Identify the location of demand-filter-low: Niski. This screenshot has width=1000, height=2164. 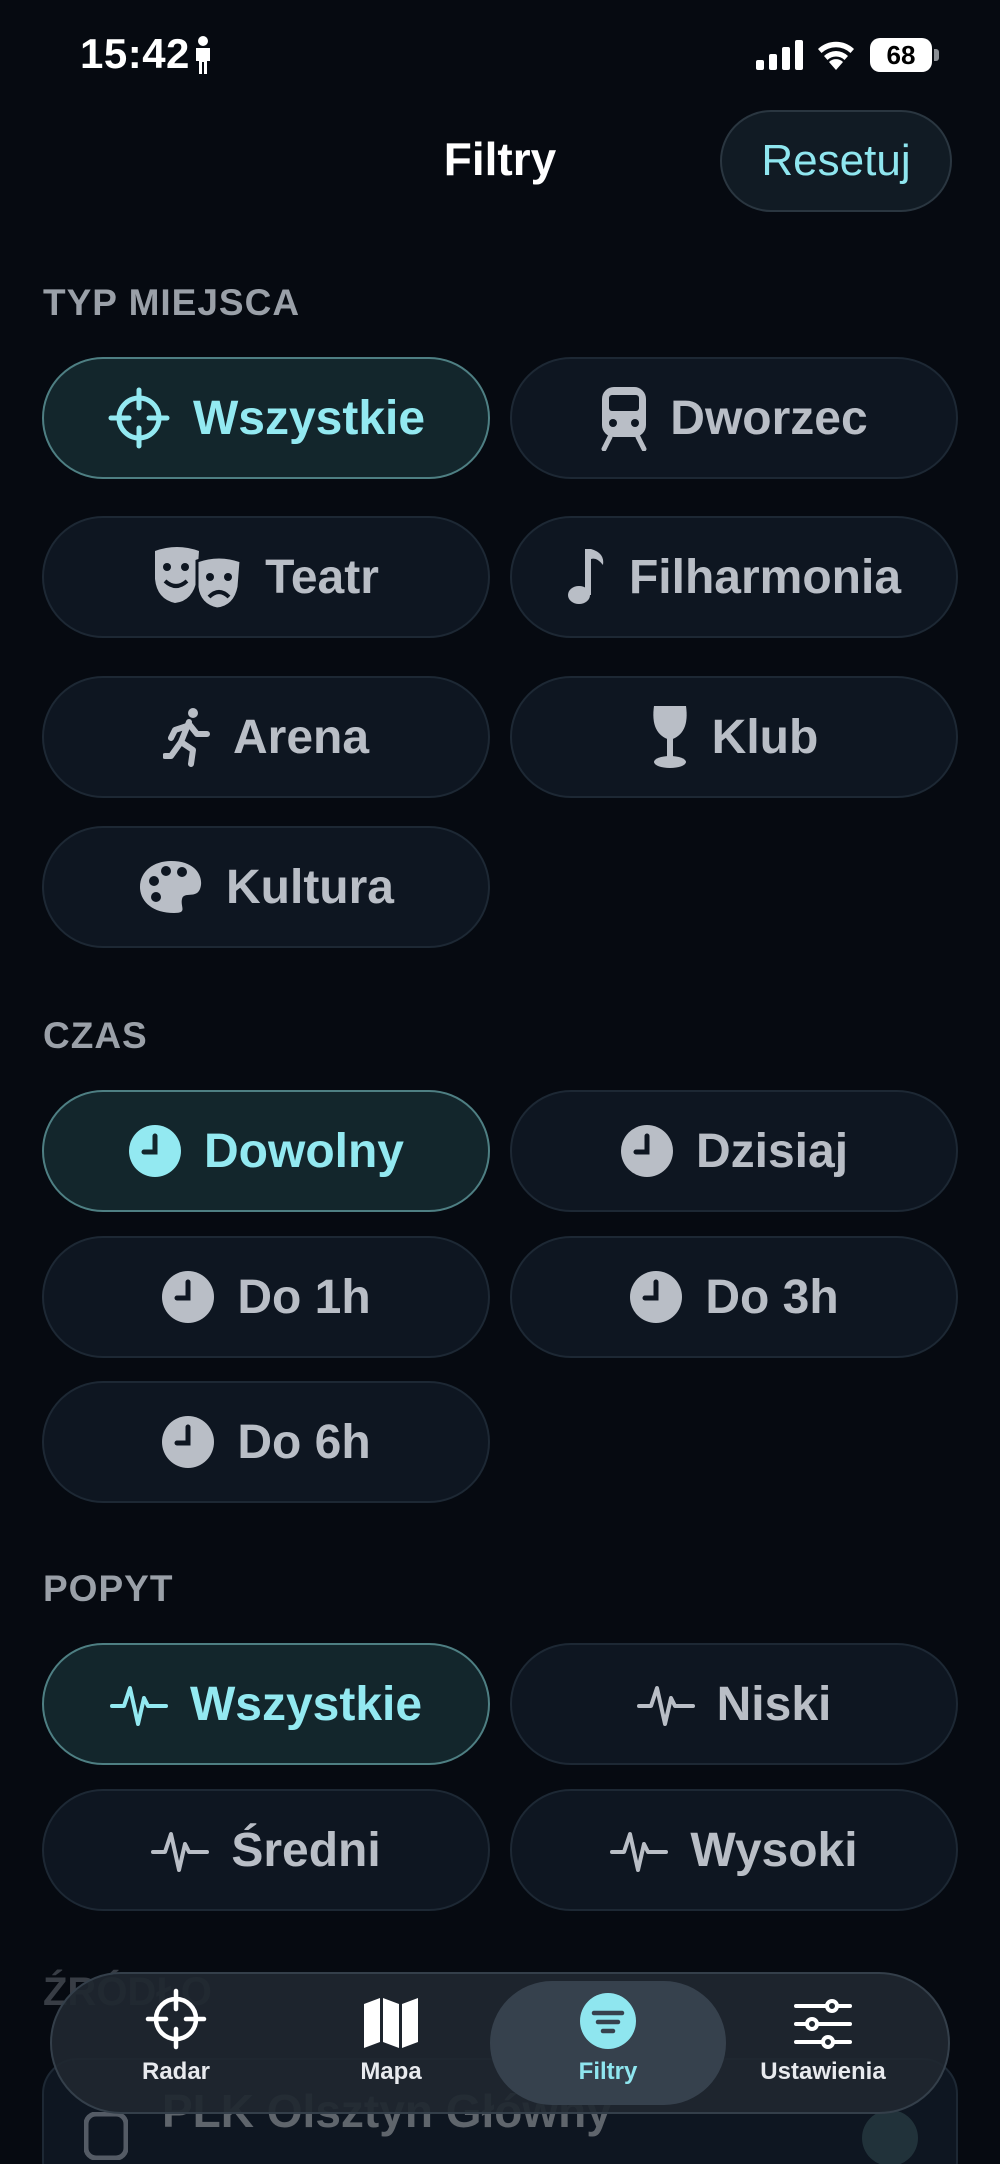
(734, 1704).